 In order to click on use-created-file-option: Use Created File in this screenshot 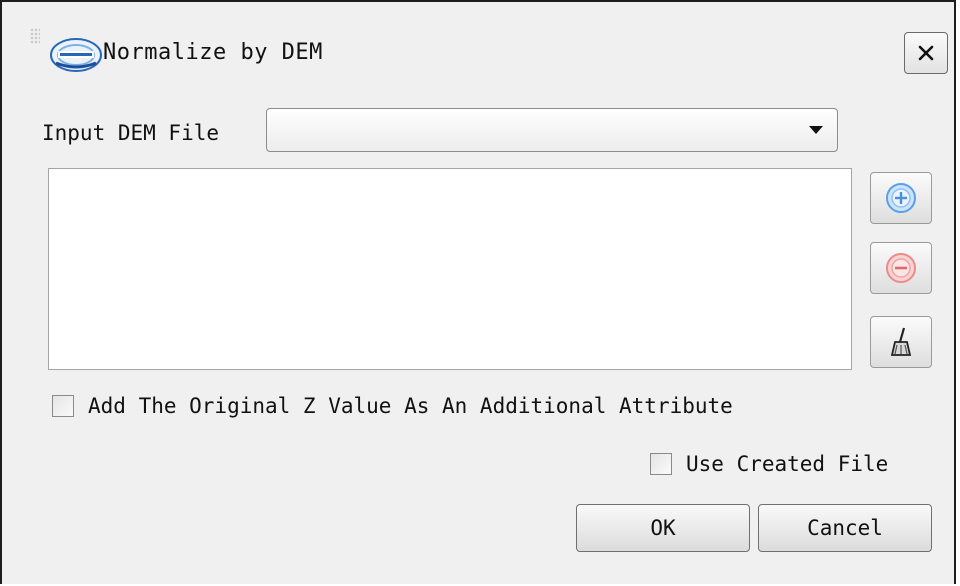, I will do `click(769, 464)`.